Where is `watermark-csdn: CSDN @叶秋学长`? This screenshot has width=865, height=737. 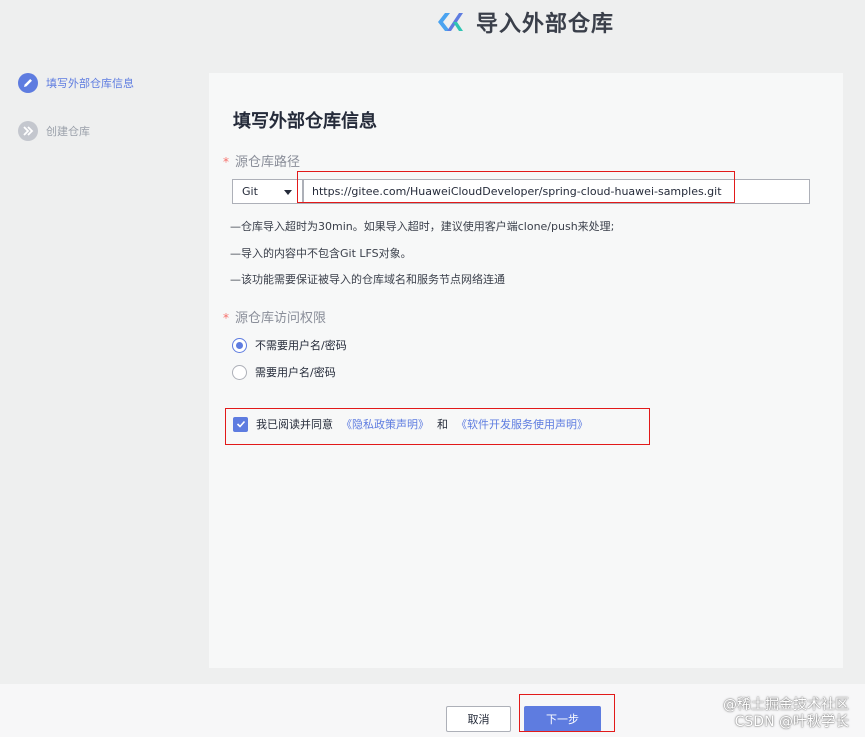 watermark-csdn: CSDN @叶秋学长 is located at coordinates (791, 722).